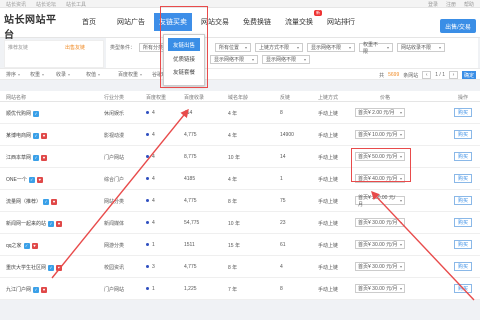 The image size is (480, 320). Describe the element at coordinates (130, 74) in the screenshot. I see `sort-item: 百度权重 ▾` at that location.